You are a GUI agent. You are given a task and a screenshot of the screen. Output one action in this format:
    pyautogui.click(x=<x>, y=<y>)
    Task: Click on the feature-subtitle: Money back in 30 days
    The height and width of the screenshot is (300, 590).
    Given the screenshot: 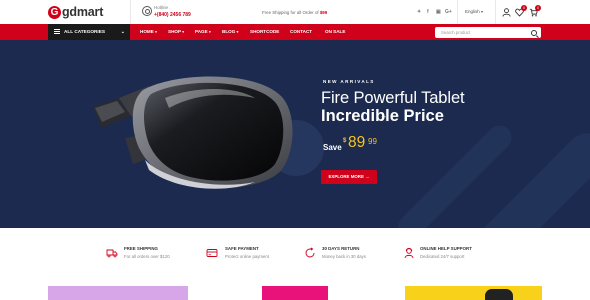 What is the action you would take?
    pyautogui.click(x=344, y=256)
    